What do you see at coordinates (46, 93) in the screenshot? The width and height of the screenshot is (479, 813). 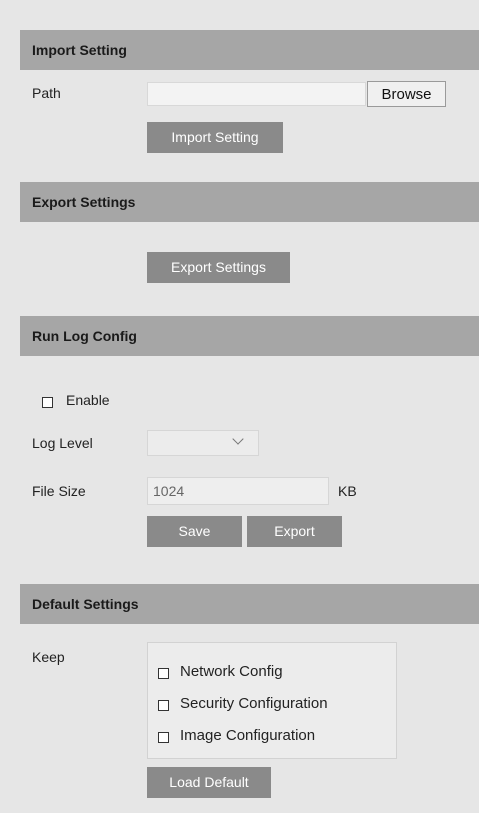 I see `path-label: Path` at bounding box center [46, 93].